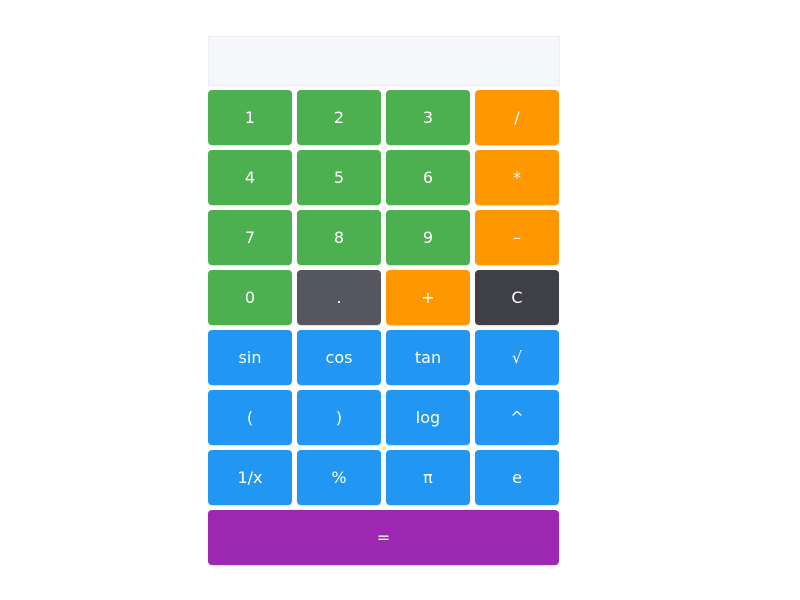 The width and height of the screenshot is (800, 600). What do you see at coordinates (250, 477) in the screenshot?
I see `reciprocal-button: 1/x` at bounding box center [250, 477].